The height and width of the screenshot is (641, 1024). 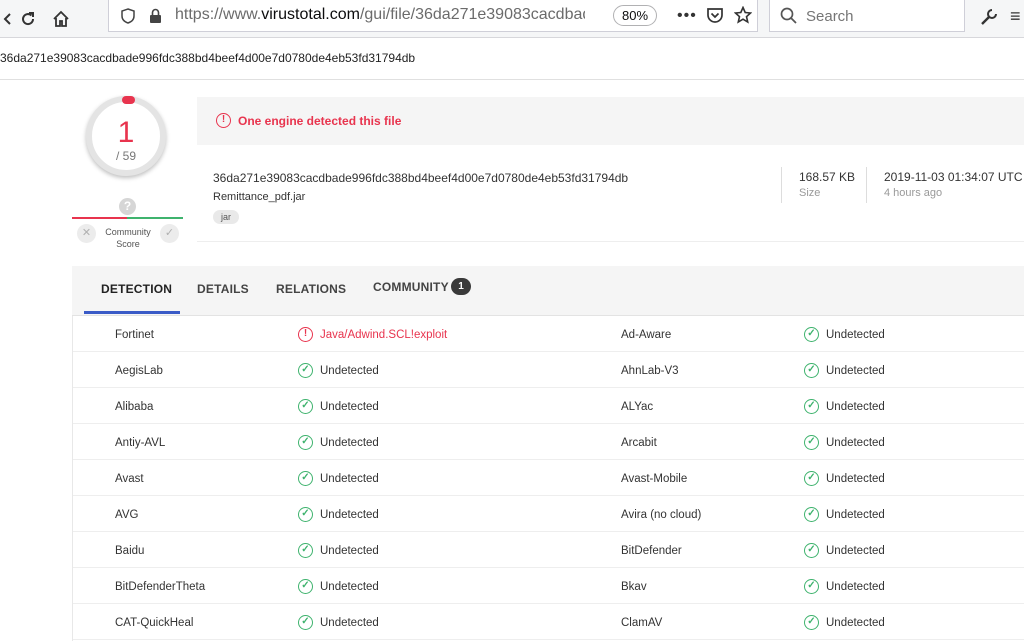 I want to click on table-row: Avast ✓ Undetected Avast-Mobile ✓ Undetected, so click(x=548, y=478).